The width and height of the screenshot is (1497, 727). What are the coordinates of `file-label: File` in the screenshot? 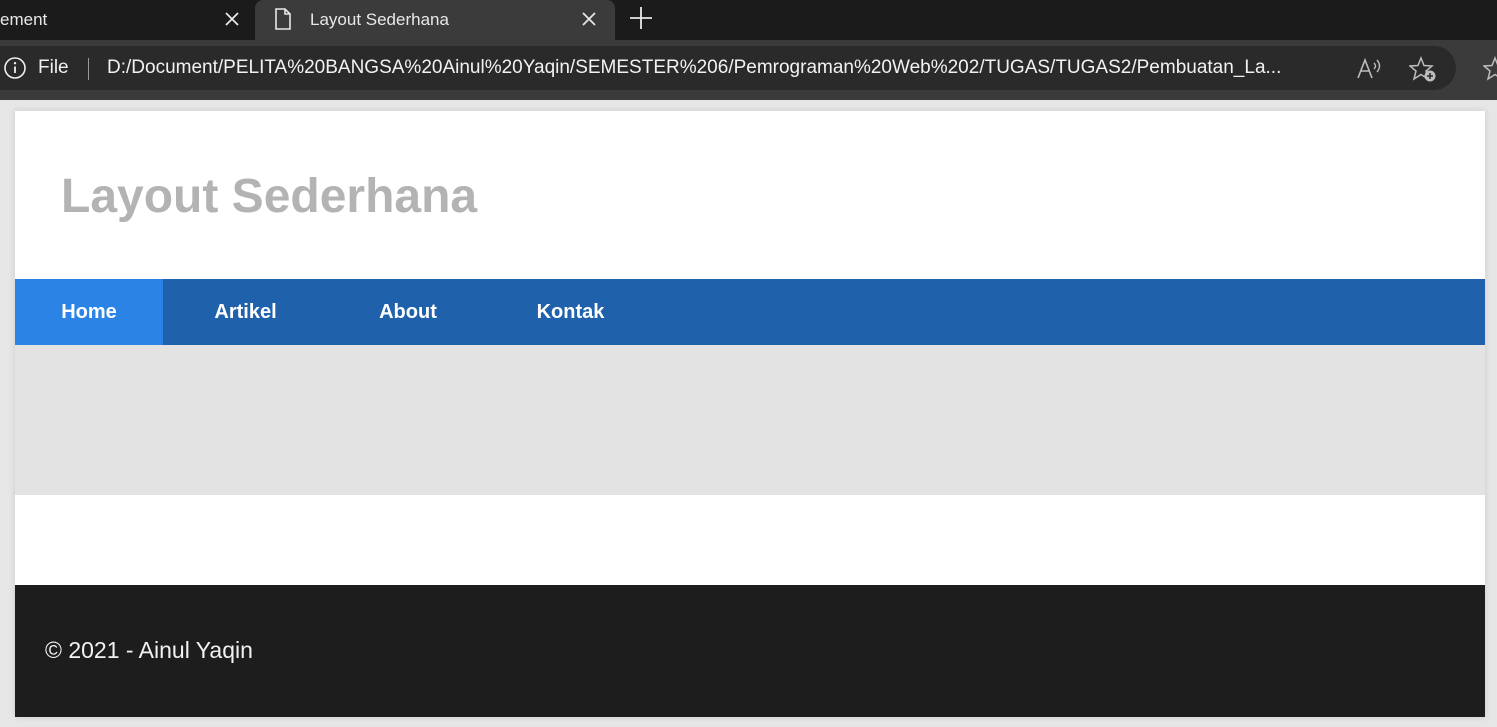 It's located at (53, 67).